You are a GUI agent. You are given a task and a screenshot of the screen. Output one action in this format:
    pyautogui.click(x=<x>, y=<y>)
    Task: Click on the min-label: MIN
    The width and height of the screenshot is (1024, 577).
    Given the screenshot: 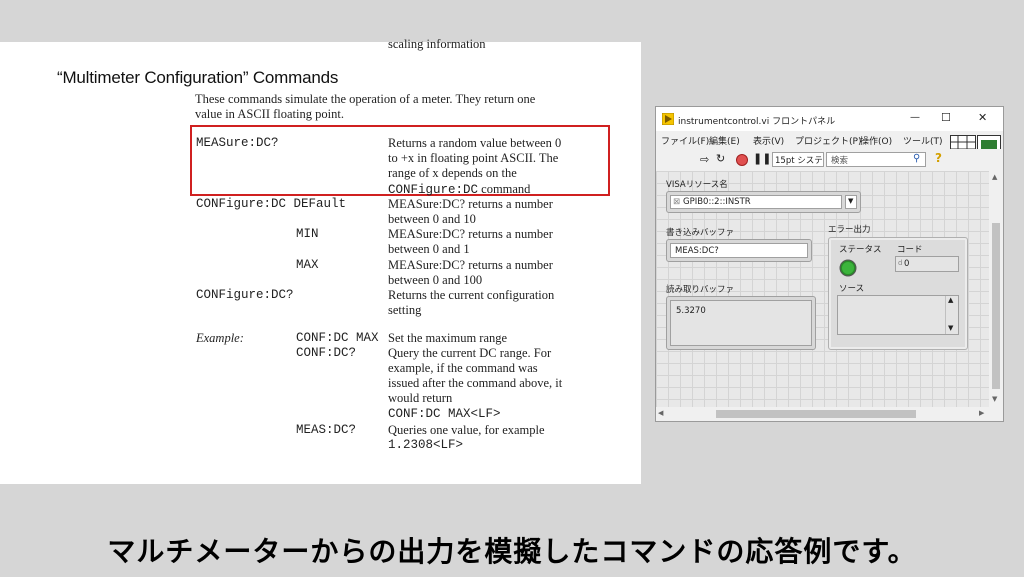 What is the action you would take?
    pyautogui.click(x=307, y=234)
    